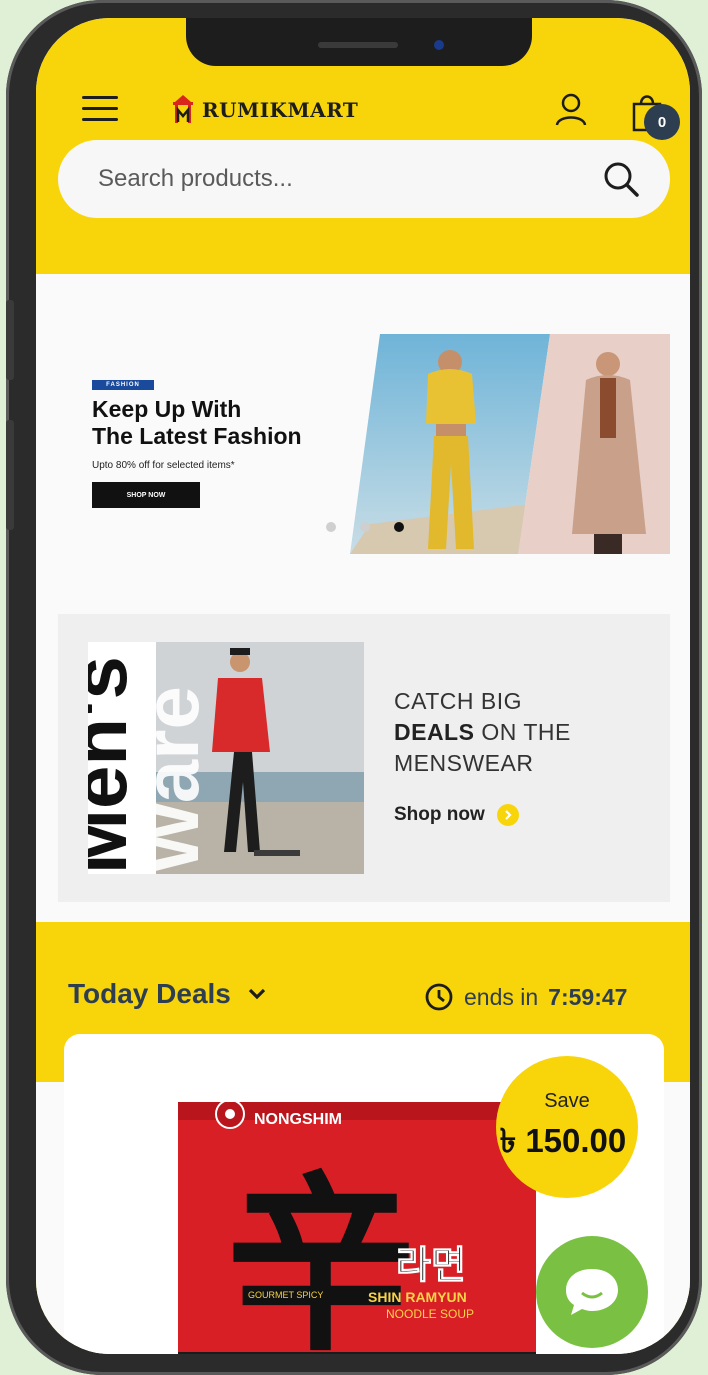 Image resolution: width=708 pixels, height=1375 pixels. I want to click on brand-logo: RUMIKMART, so click(264, 110).